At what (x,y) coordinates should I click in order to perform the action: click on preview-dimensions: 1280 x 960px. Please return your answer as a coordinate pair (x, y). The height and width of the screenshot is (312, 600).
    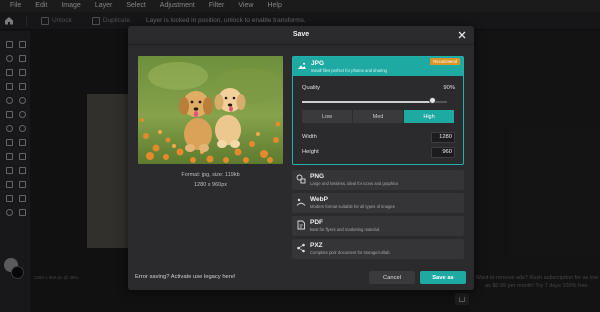
    Looking at the image, I should click on (210, 185).